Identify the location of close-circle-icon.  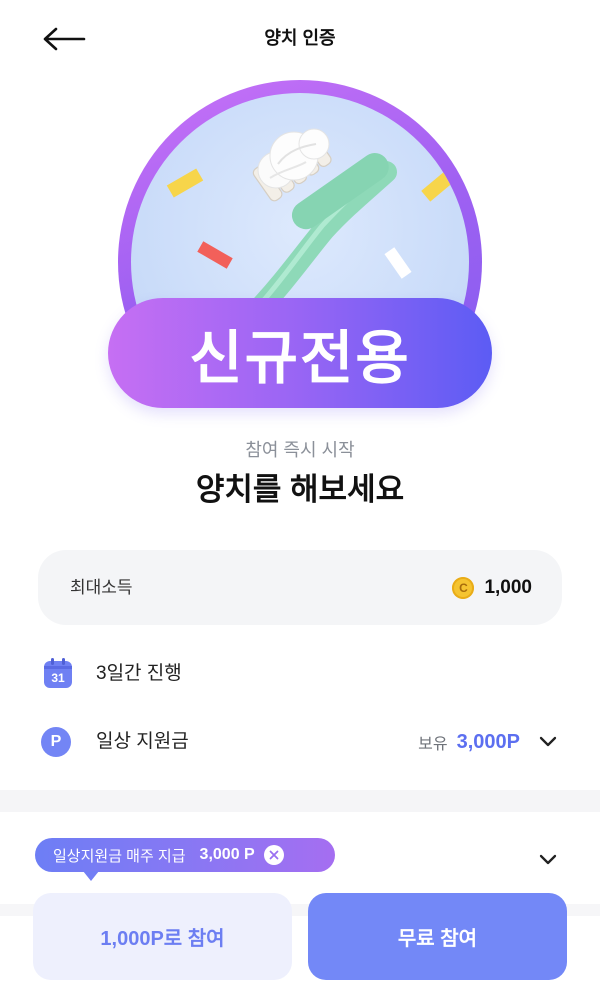
(273, 855).